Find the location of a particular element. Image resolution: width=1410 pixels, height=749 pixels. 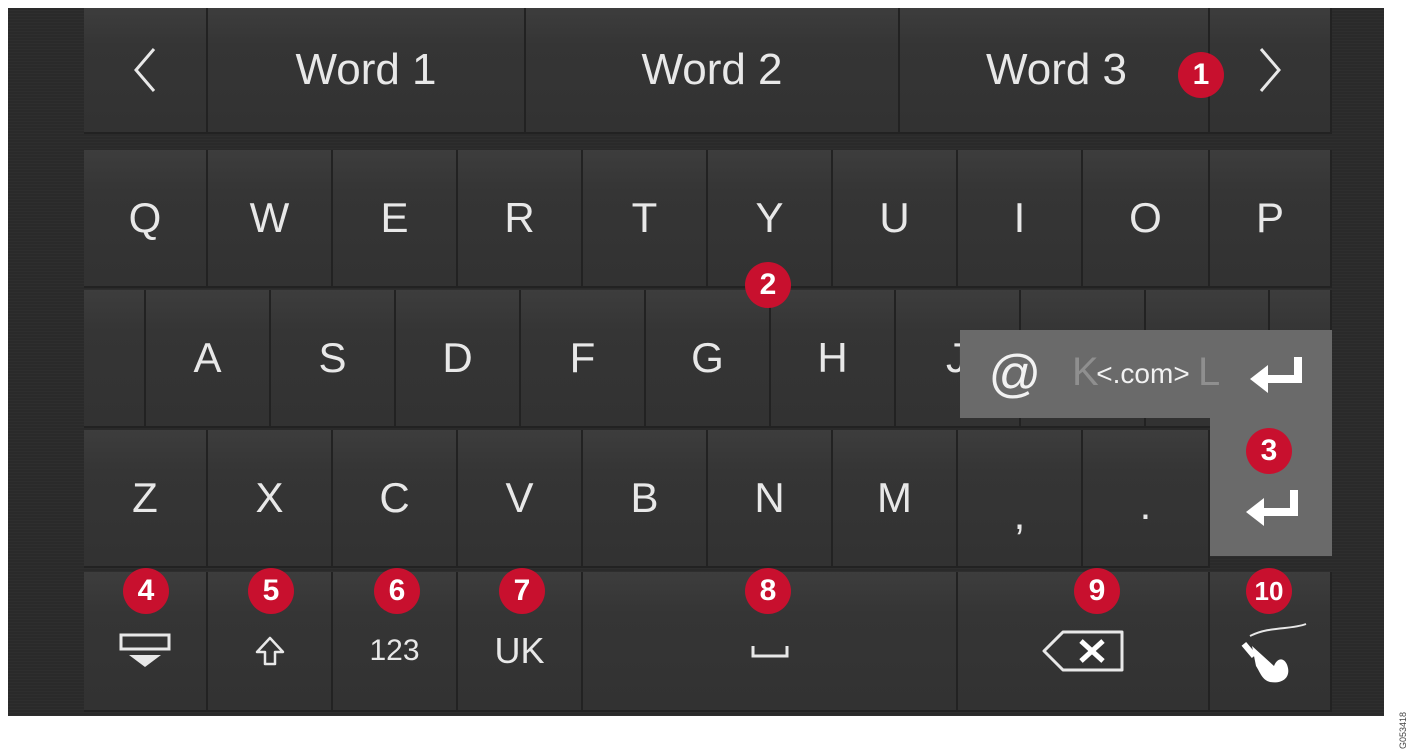

suggestion-word-2: Word 2 is located at coordinates (713, 71).